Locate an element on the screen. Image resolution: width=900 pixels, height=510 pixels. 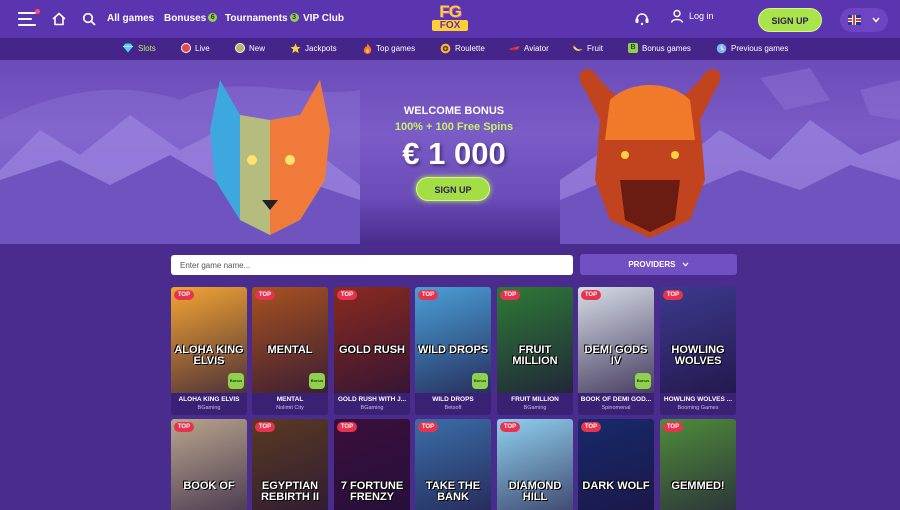
game-info: ALOHA KING ELVIS BGaming is located at coordinates (209, 404).